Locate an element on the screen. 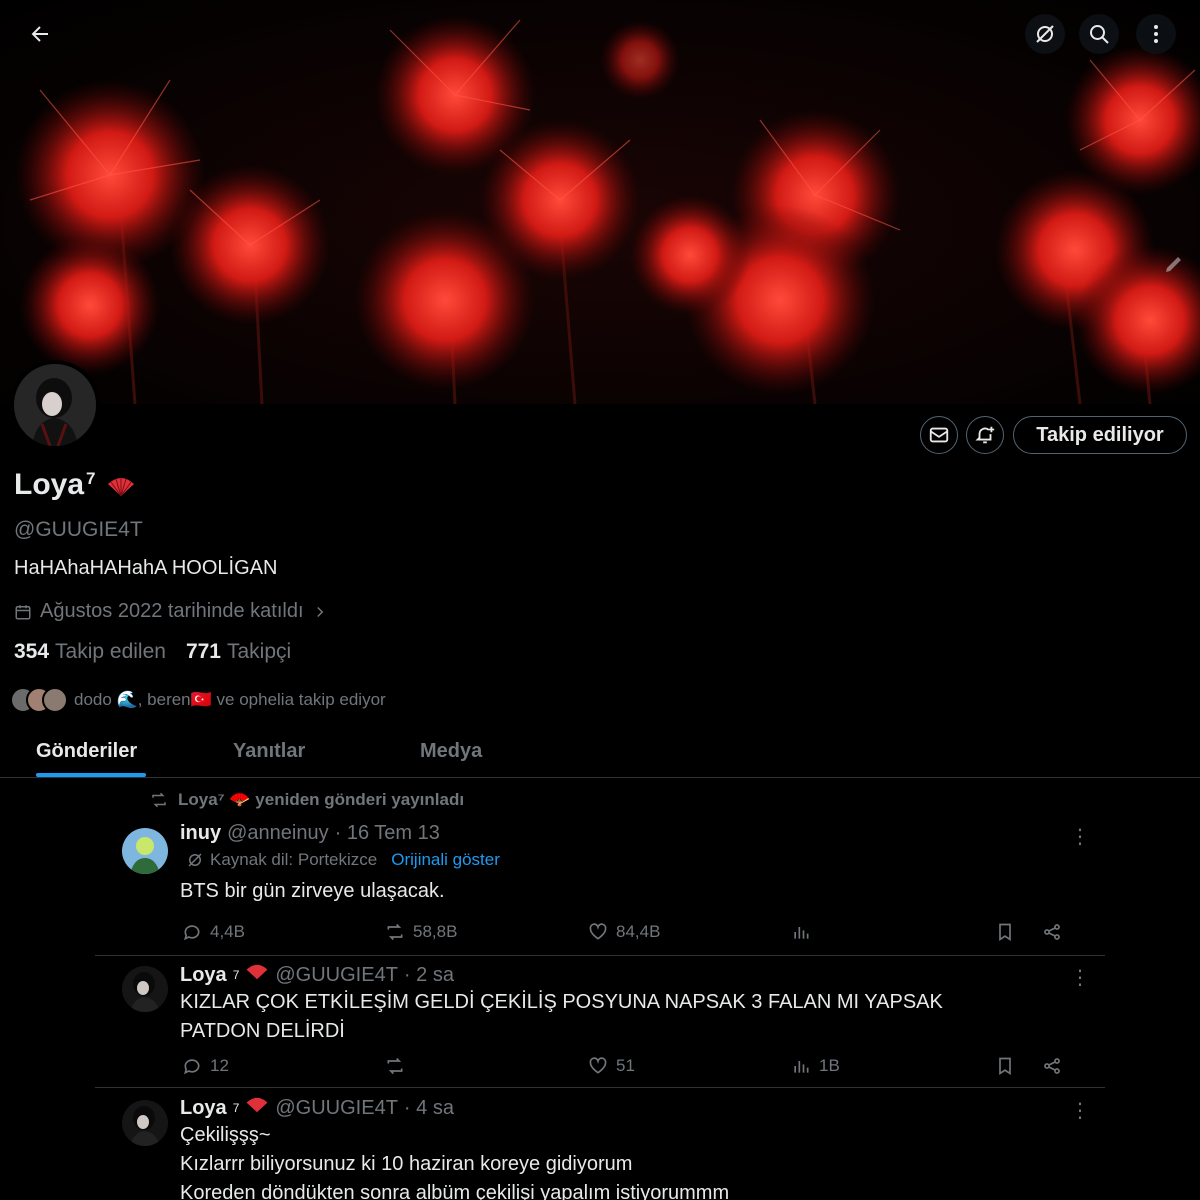 The height and width of the screenshot is (1200, 1200). mutual-avatar is located at coordinates (55, 700).